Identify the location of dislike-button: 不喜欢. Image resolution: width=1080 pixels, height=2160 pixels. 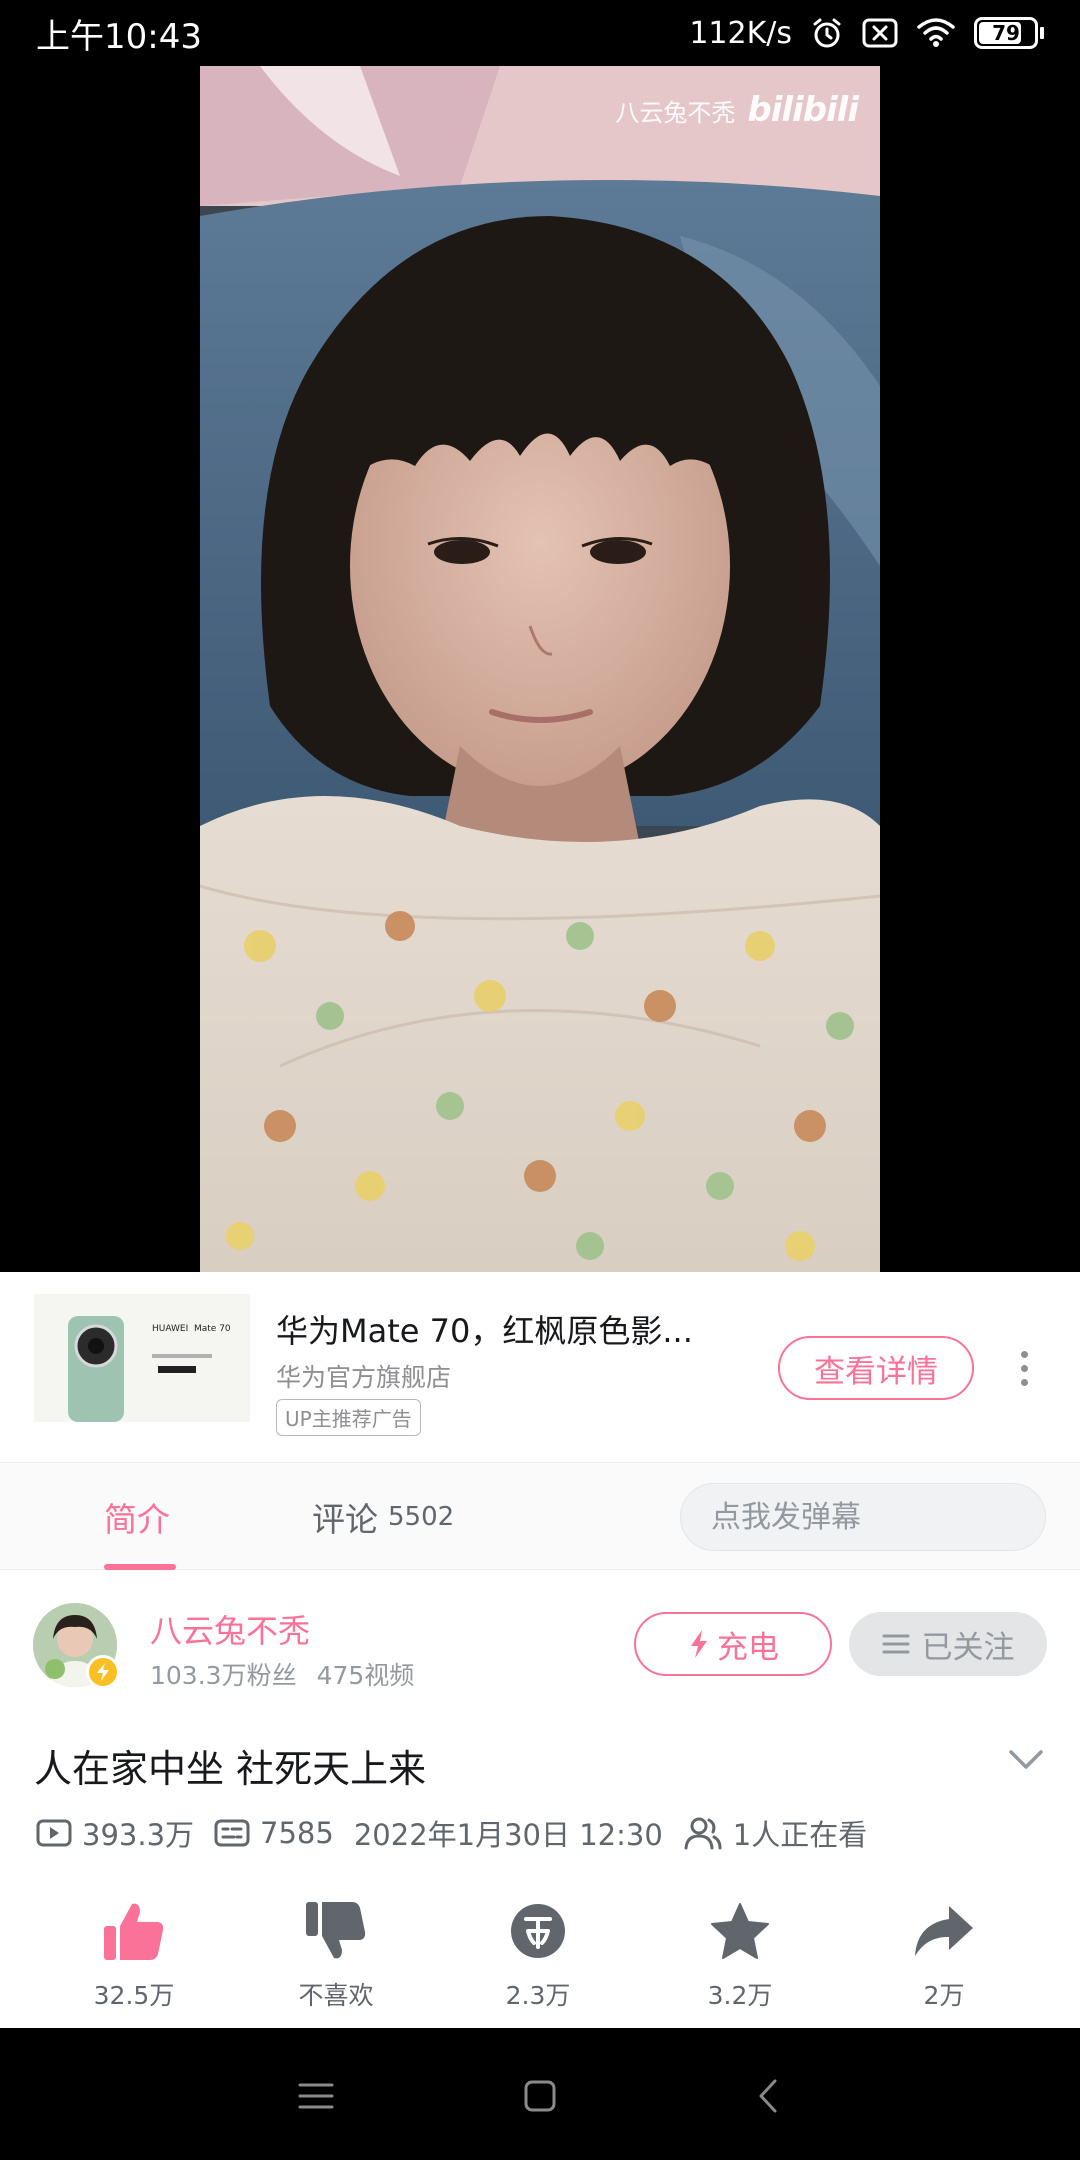
(336, 1954).